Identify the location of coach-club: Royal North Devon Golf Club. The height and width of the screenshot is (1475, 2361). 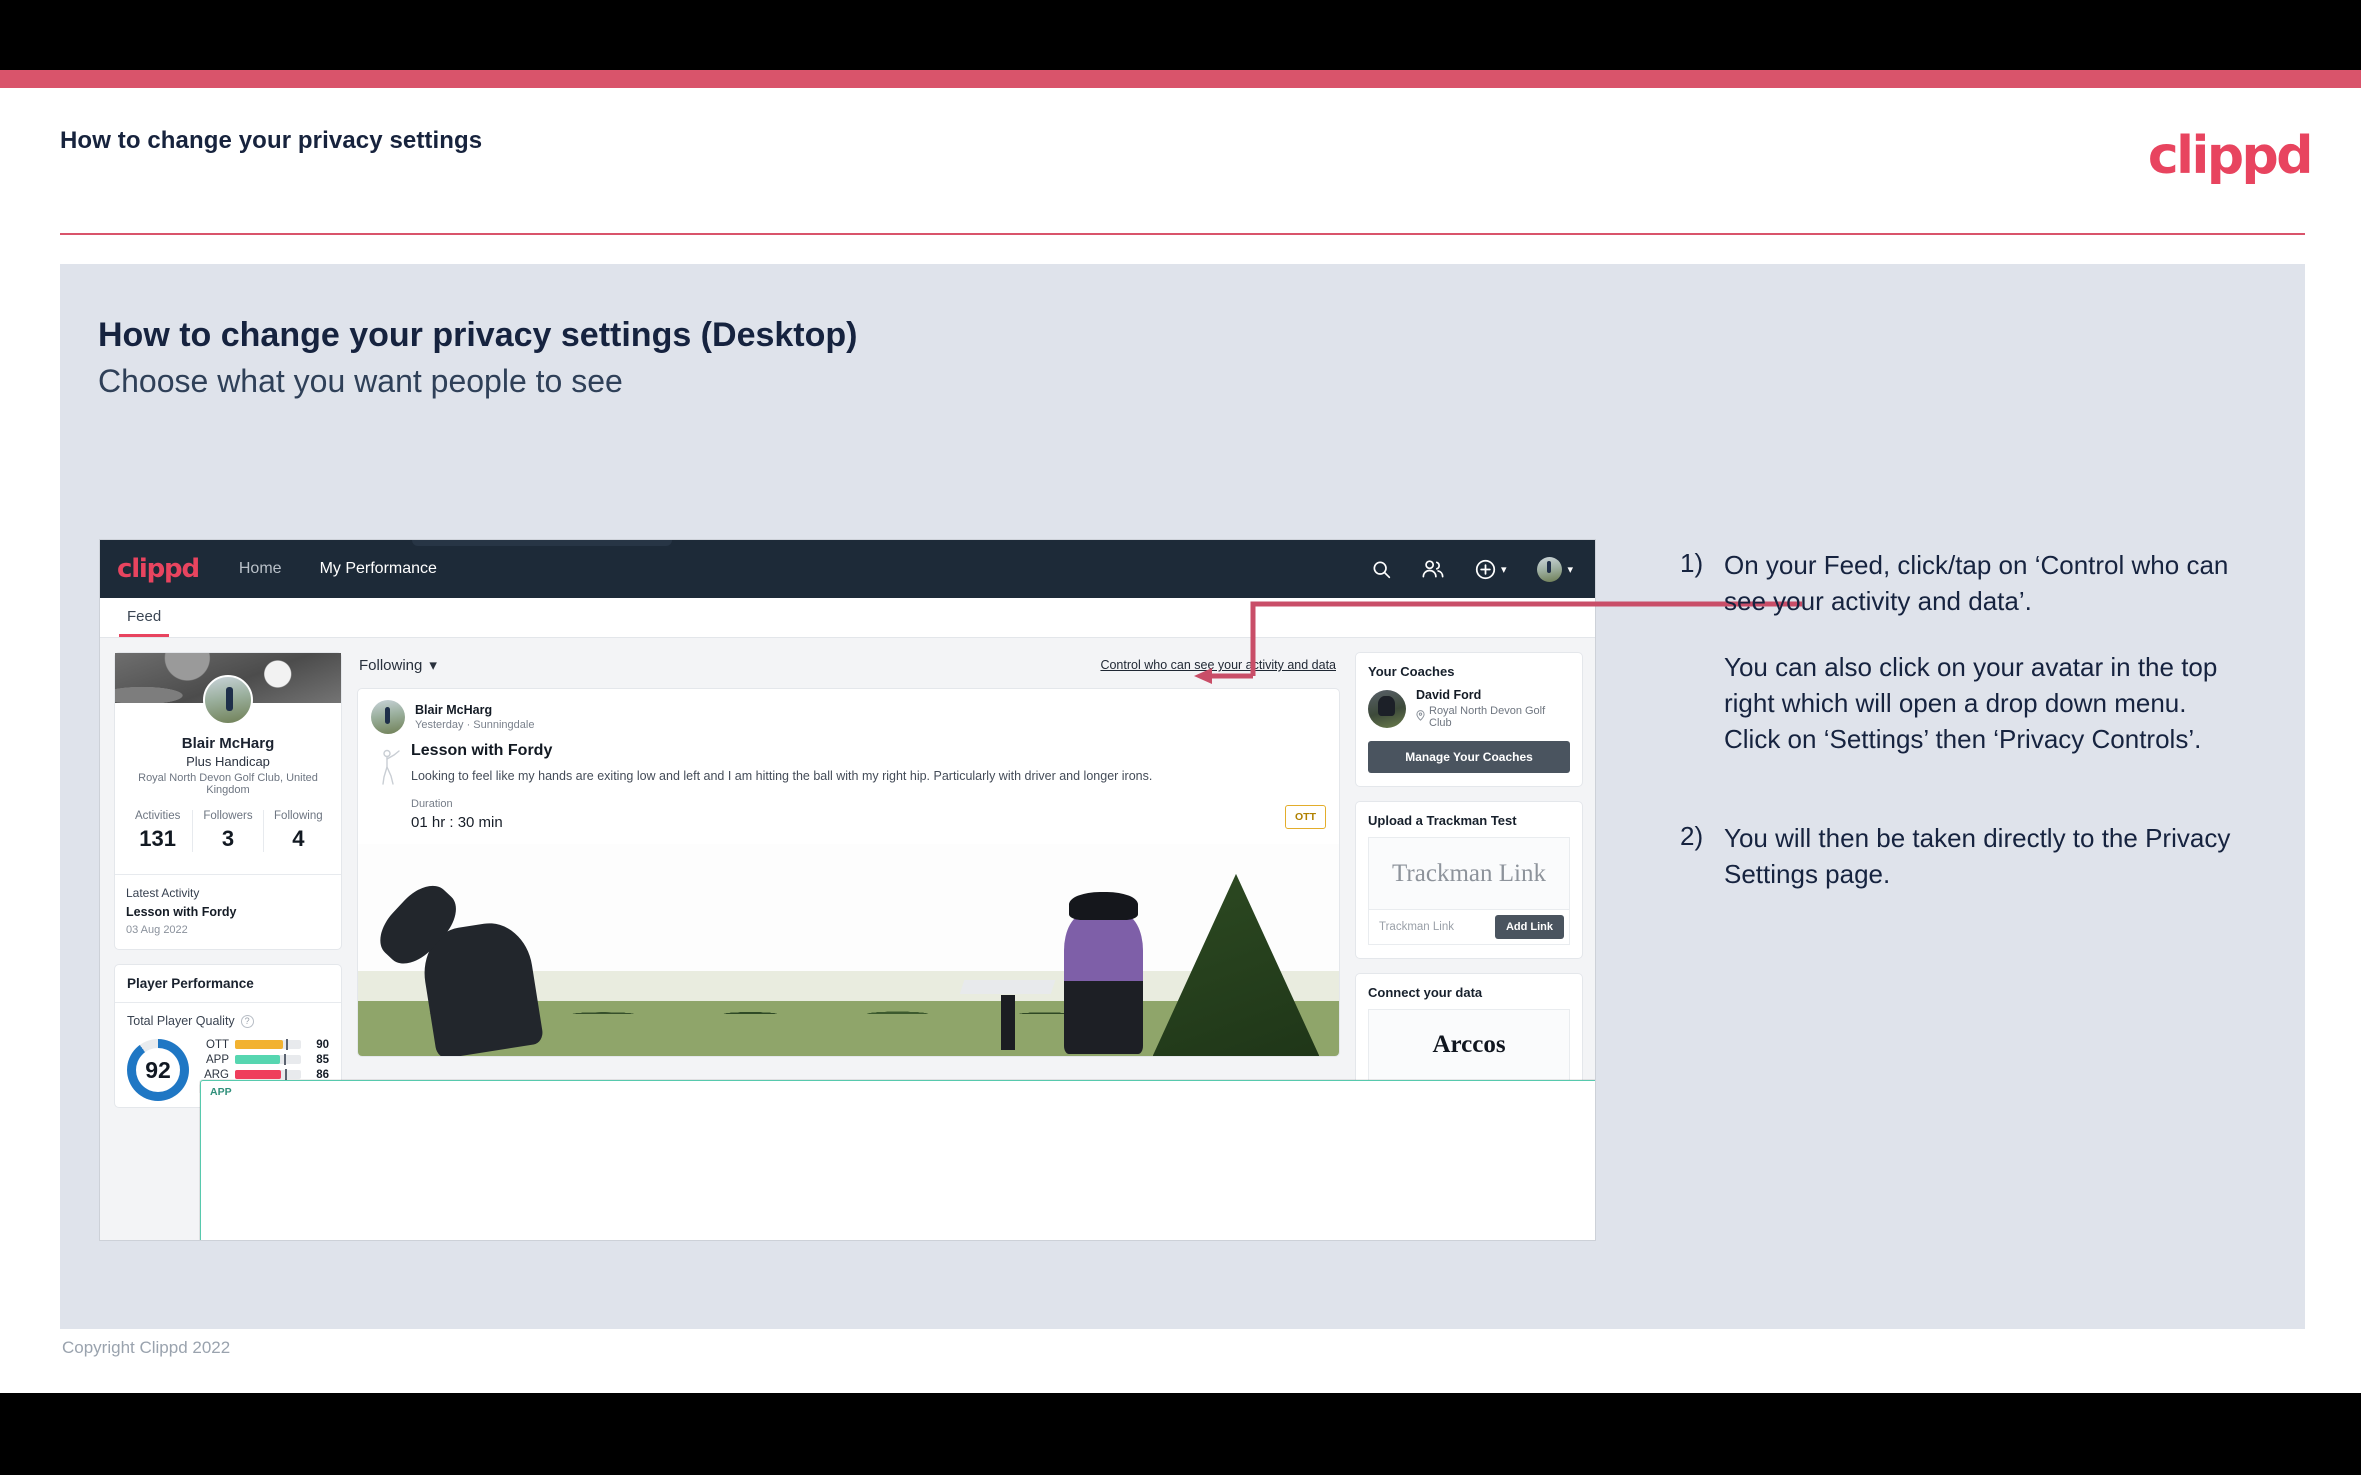
(1493, 717).